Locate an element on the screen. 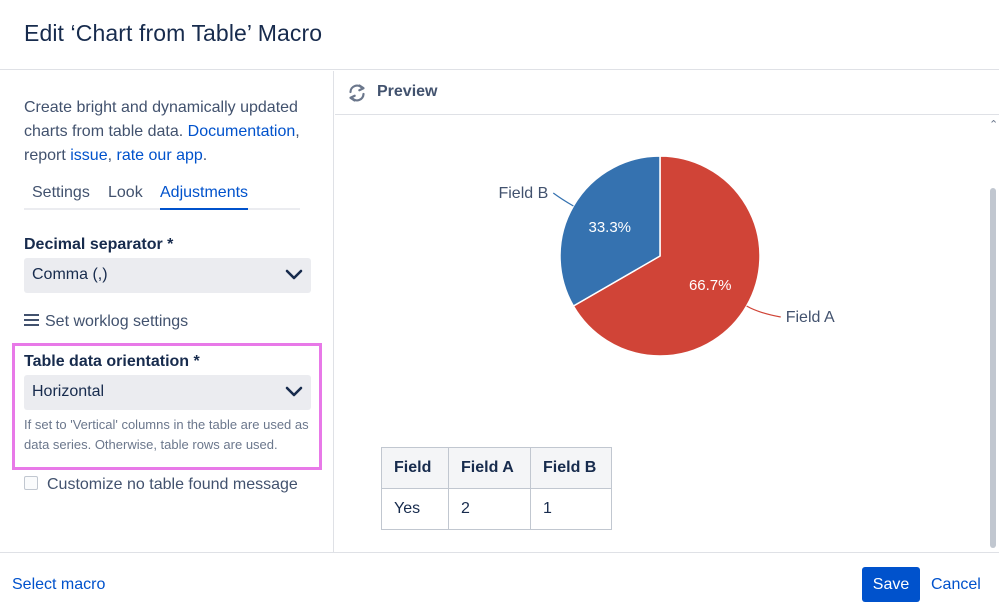  pie-chart: 66.7% Field A 33.3% Field B is located at coordinates (666, 256).